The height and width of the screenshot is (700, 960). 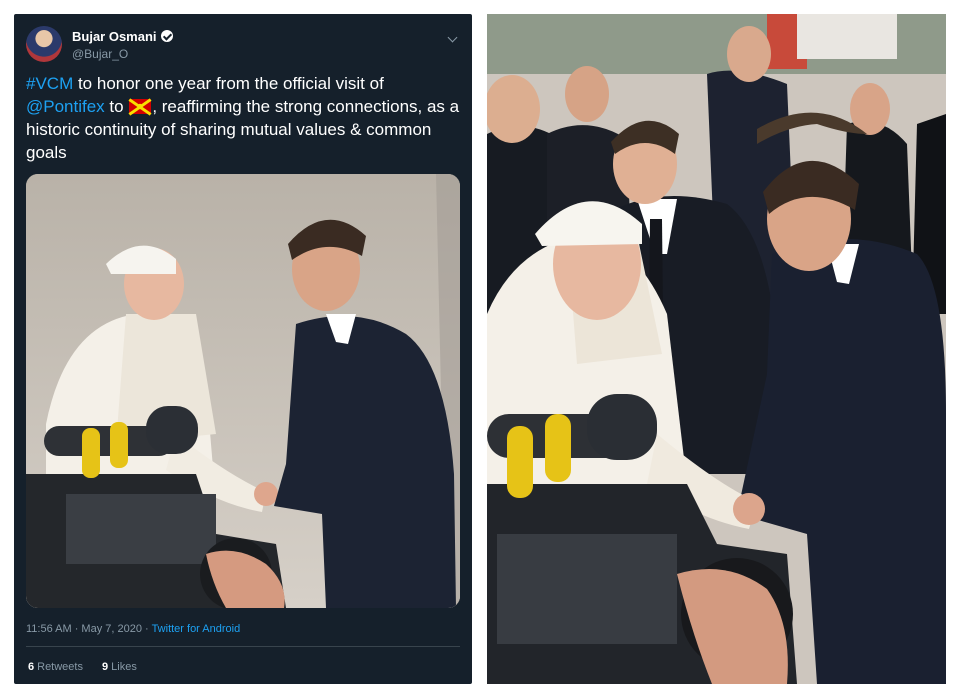 I want to click on verified-badge-icon, so click(x=166, y=36).